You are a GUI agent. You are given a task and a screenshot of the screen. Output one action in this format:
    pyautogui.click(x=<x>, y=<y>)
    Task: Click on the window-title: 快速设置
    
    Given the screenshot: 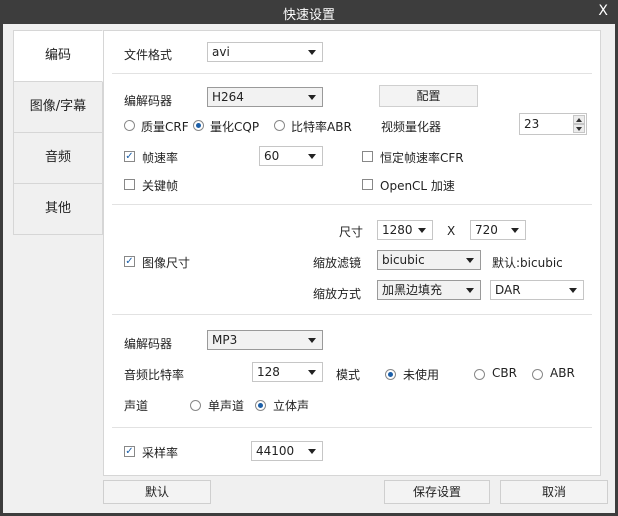 What is the action you would take?
    pyautogui.click(x=308, y=15)
    